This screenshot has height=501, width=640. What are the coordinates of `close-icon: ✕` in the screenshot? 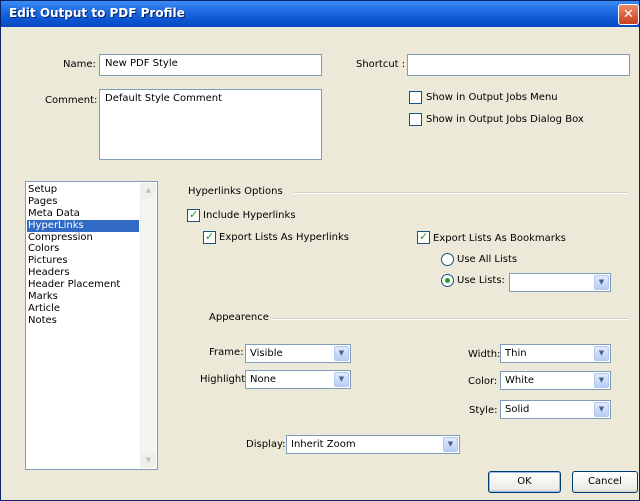 It's located at (628, 14).